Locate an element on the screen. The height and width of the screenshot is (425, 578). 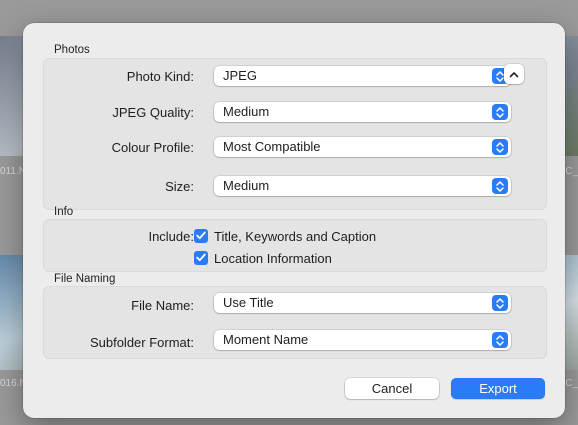
size-label: Size: is located at coordinates (179, 186).